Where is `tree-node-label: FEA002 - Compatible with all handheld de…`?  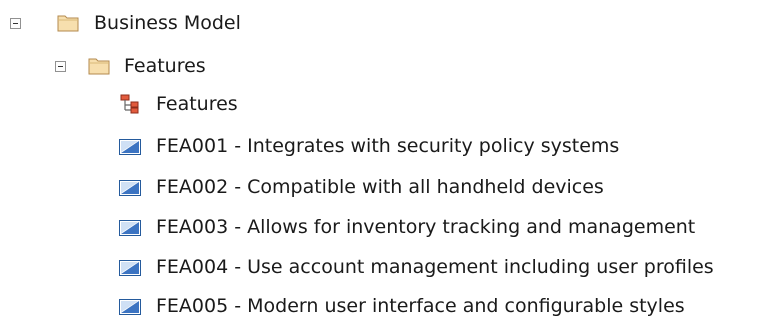
tree-node-label: FEA002 - Compatible with all handheld de… is located at coordinates (380, 187).